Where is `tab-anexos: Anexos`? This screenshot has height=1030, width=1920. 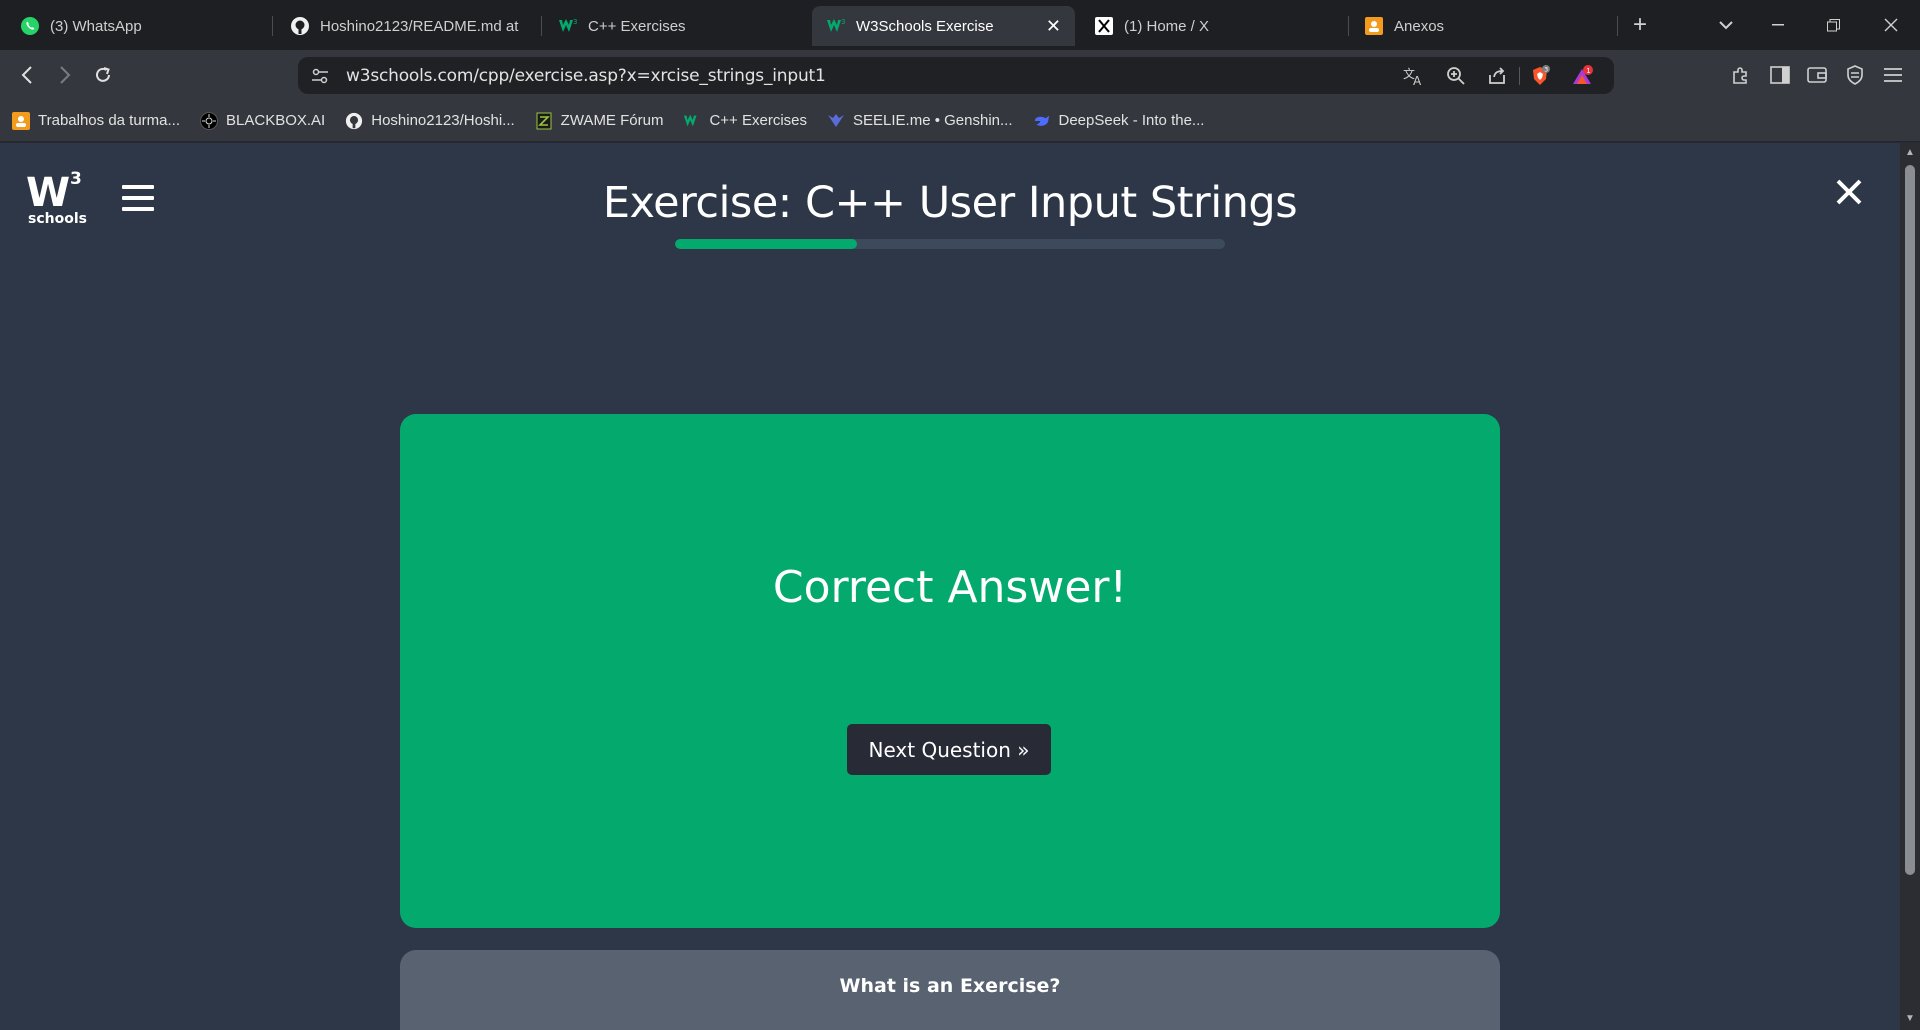
tab-anexos: Anexos is located at coordinates (1481, 26).